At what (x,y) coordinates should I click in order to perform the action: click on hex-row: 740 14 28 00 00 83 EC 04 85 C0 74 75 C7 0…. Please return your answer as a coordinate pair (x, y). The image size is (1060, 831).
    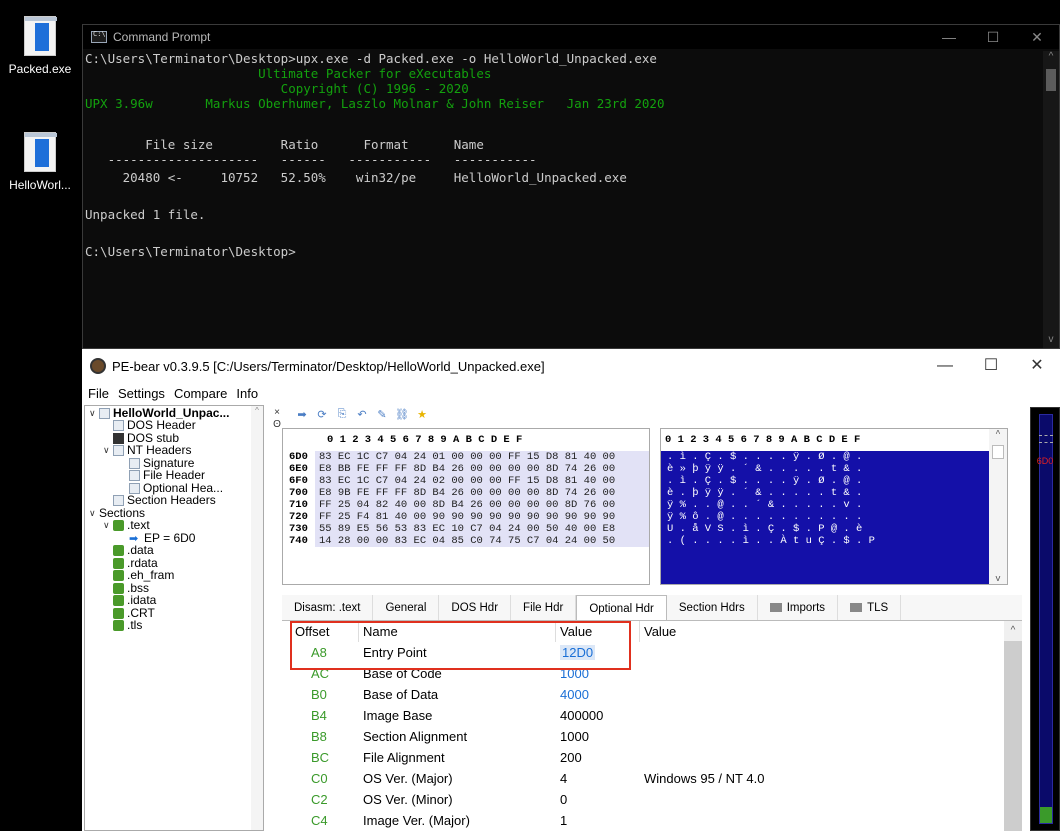
    Looking at the image, I should click on (466, 541).